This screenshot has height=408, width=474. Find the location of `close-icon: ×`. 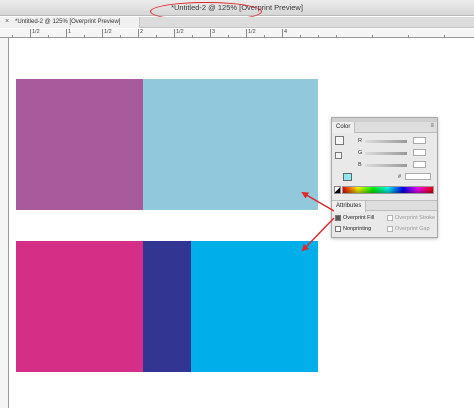

close-icon: × is located at coordinates (7, 21).